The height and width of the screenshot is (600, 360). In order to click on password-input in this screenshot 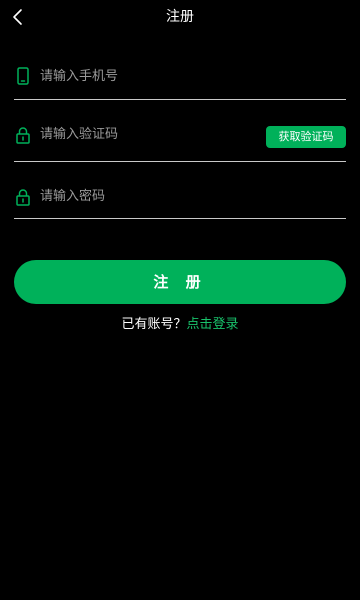, I will do `click(185, 196)`.